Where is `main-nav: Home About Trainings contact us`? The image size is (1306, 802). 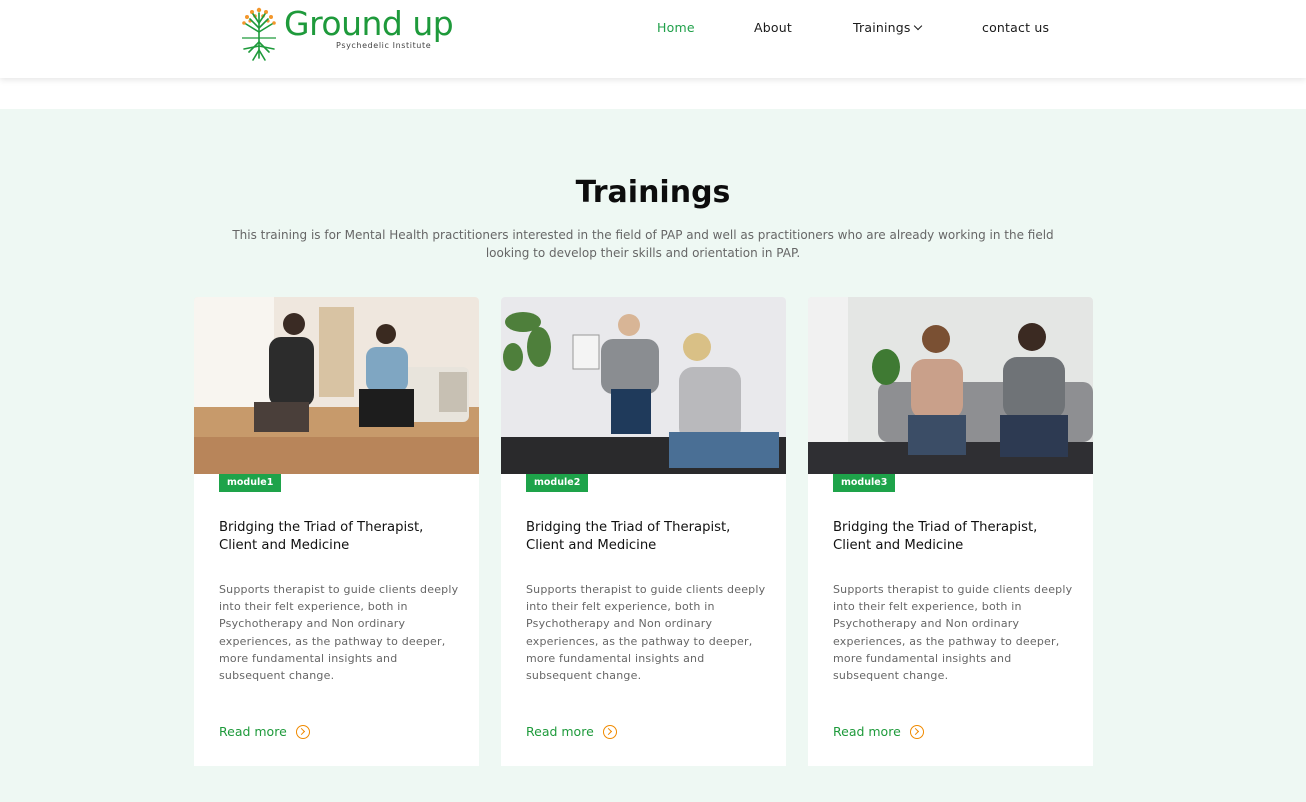 main-nav: Home About Trainings contact us is located at coordinates (653, 28).